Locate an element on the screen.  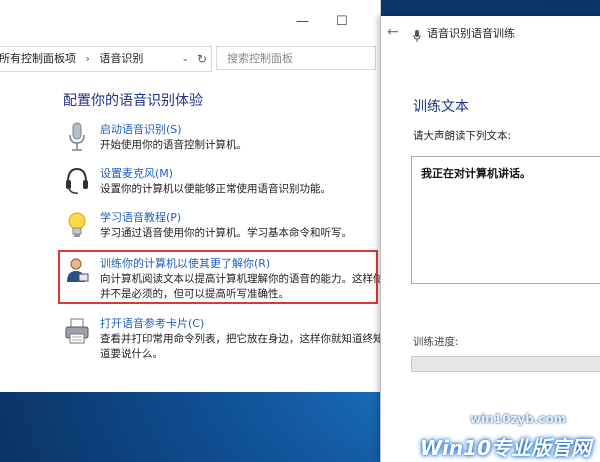
reference-card-link: 打开语音参考卡片(C) is located at coordinates (152, 323).